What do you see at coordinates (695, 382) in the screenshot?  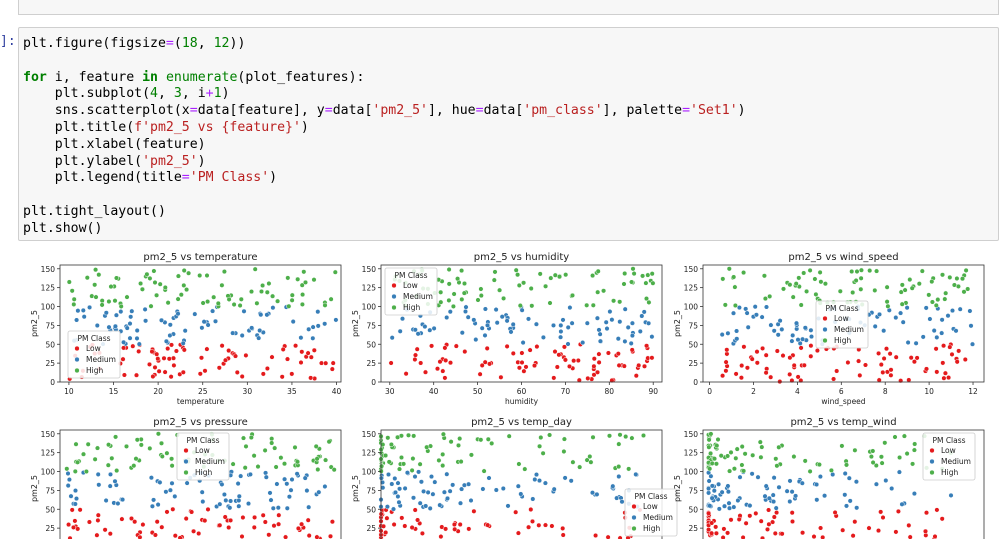 I see `y-tick-label: 0` at bounding box center [695, 382].